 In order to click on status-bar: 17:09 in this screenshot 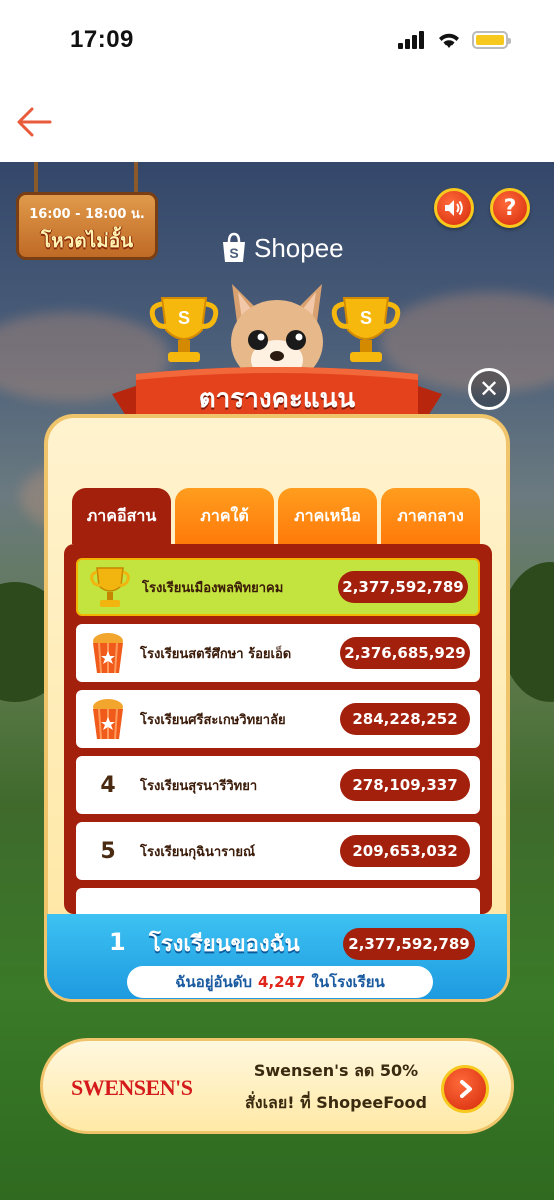, I will do `click(277, 41)`.